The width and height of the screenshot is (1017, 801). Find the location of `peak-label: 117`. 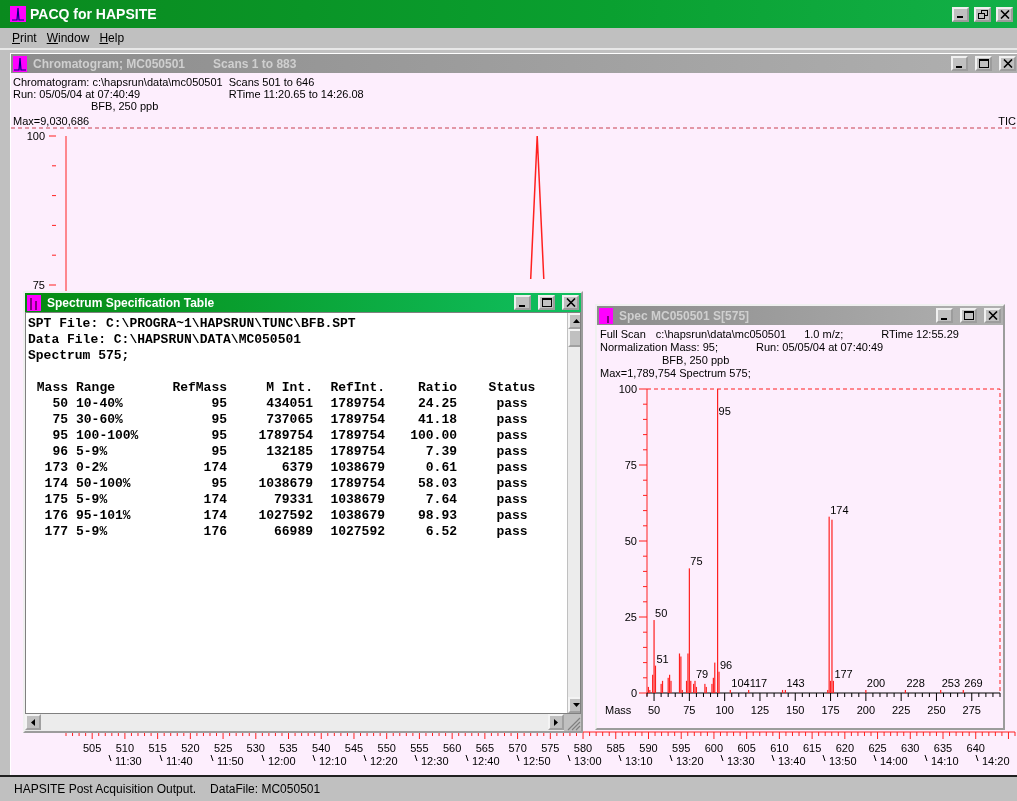

peak-label: 117 is located at coordinates (758, 682).